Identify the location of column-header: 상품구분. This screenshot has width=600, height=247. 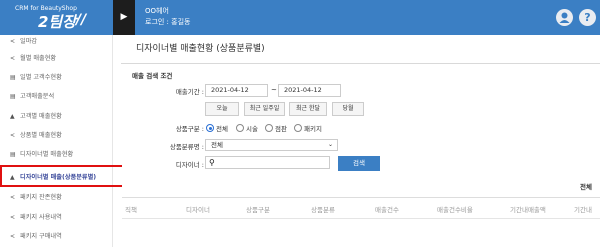
(258, 209).